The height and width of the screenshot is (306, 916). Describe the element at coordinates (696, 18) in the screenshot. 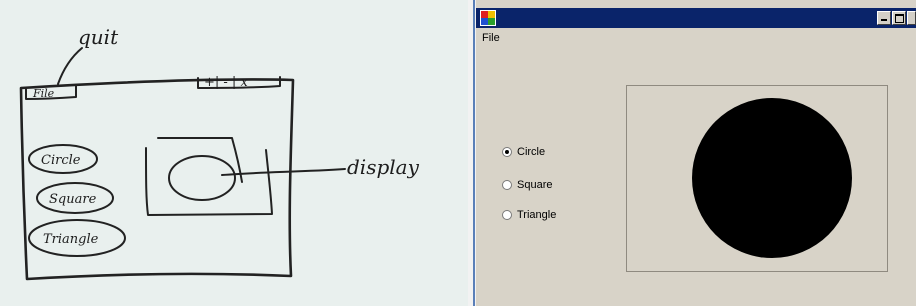

I see `title-bar` at that location.